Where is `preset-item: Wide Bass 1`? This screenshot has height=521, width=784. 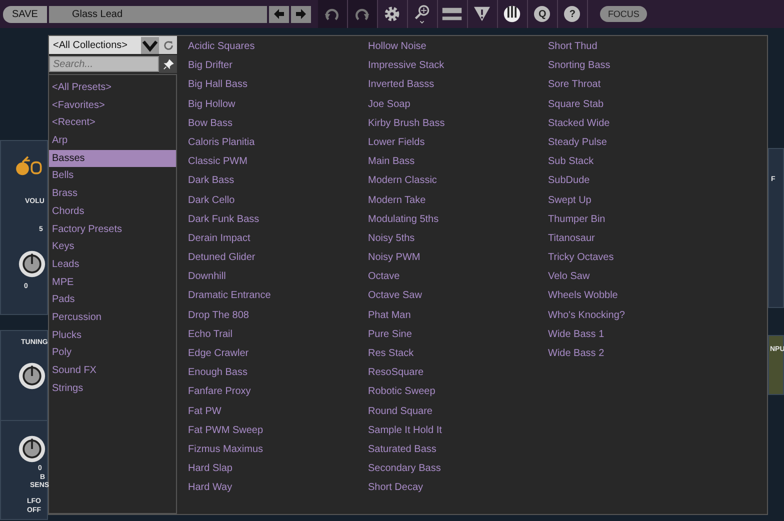
preset-item: Wide Bass 1 is located at coordinates (638, 334).